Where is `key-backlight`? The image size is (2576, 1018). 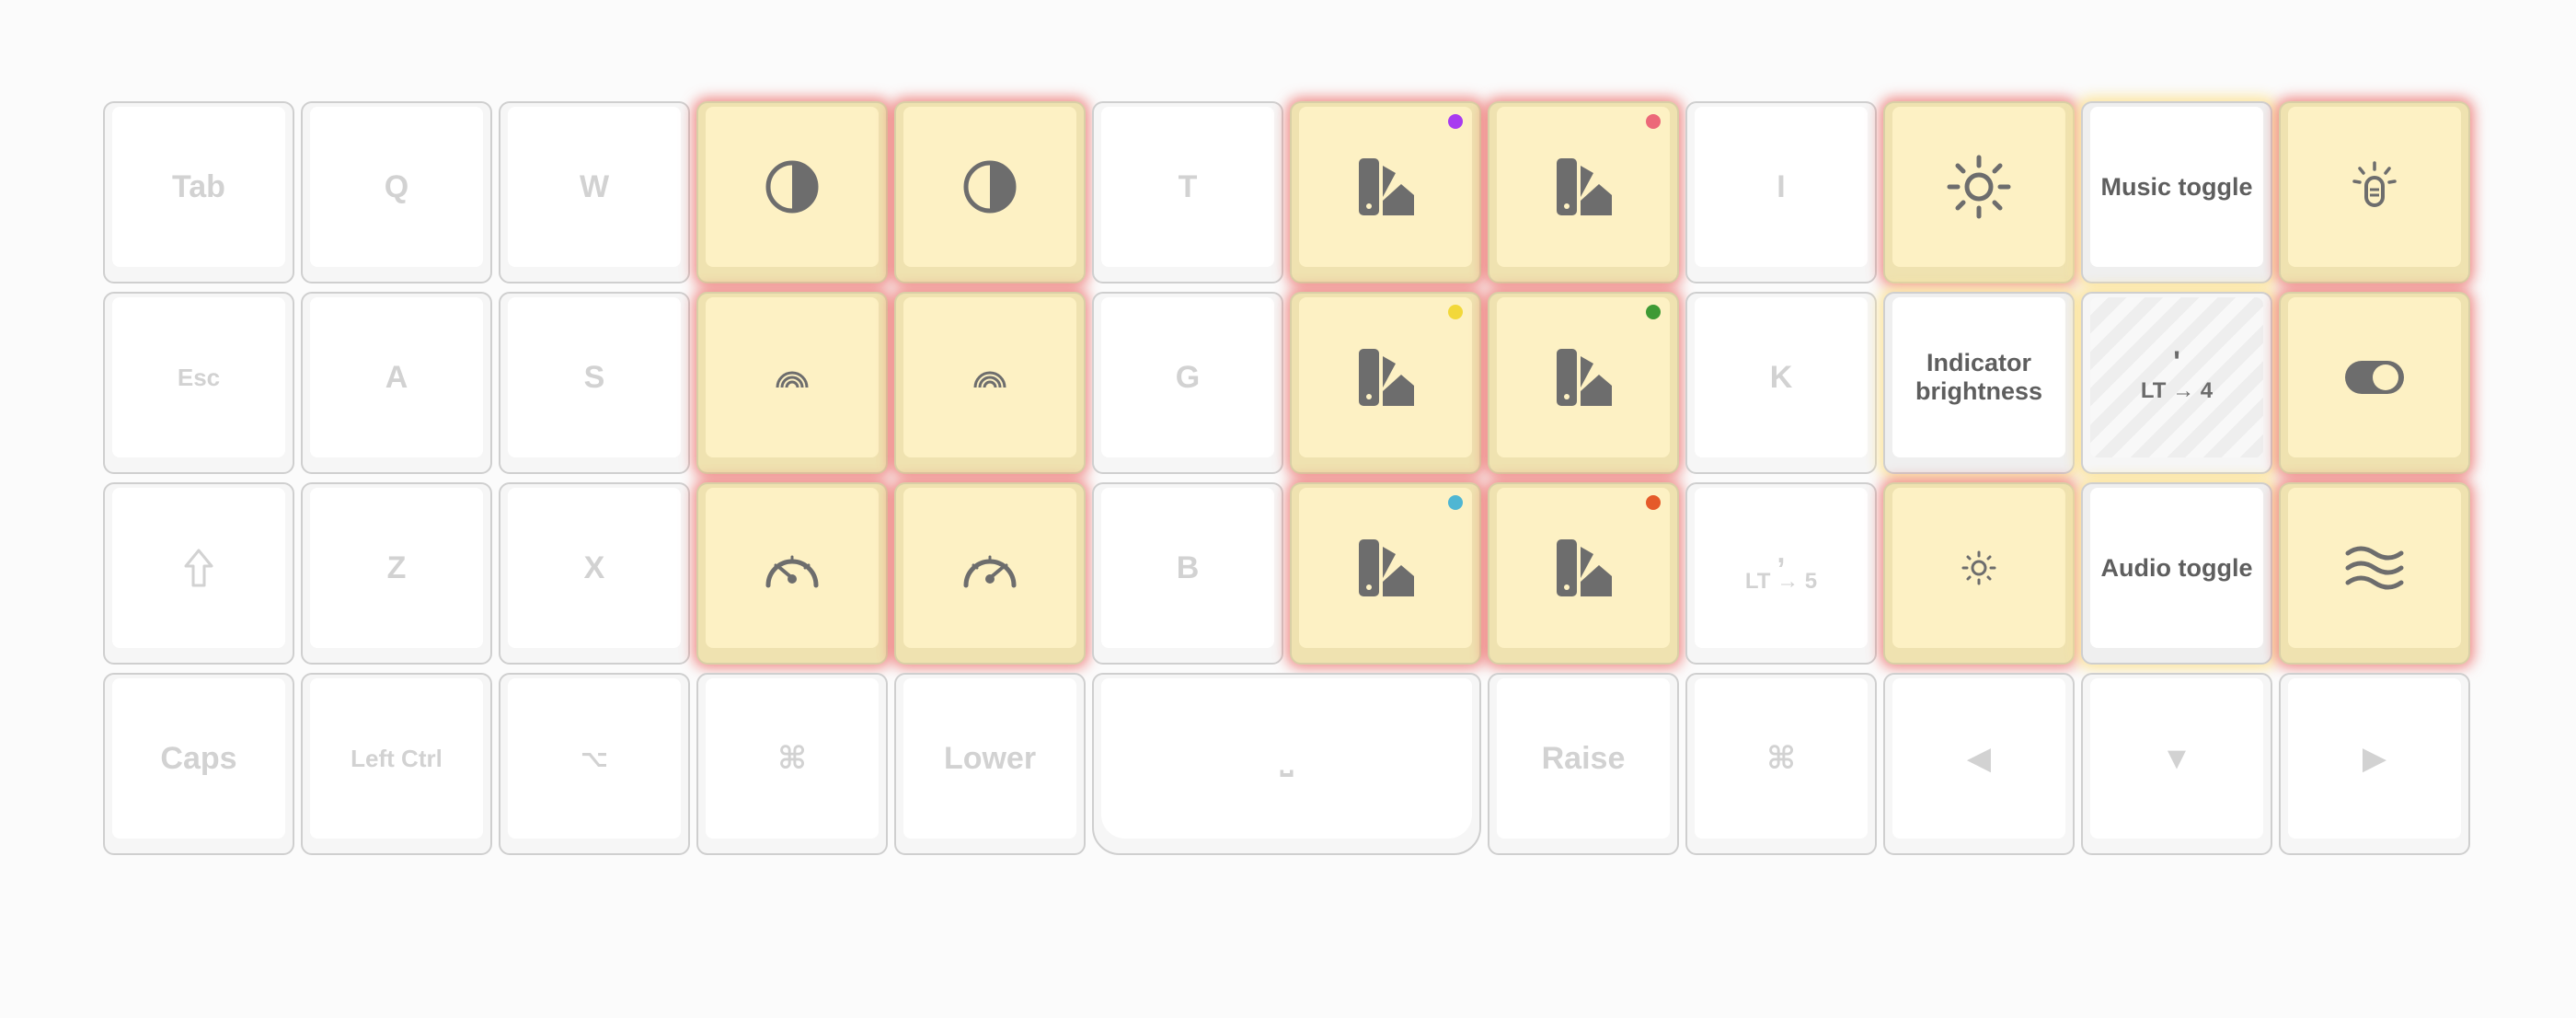 key-backlight is located at coordinates (2374, 192).